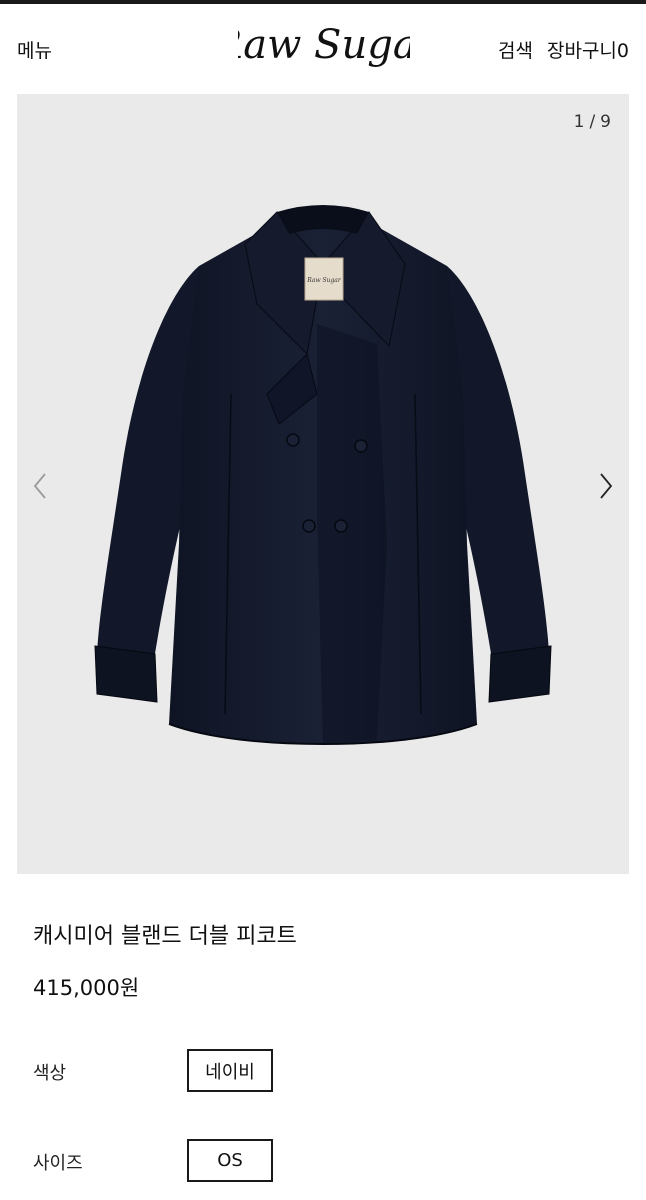 The width and height of the screenshot is (646, 1200). What do you see at coordinates (42, 486) in the screenshot?
I see `chevron-left-icon` at bounding box center [42, 486].